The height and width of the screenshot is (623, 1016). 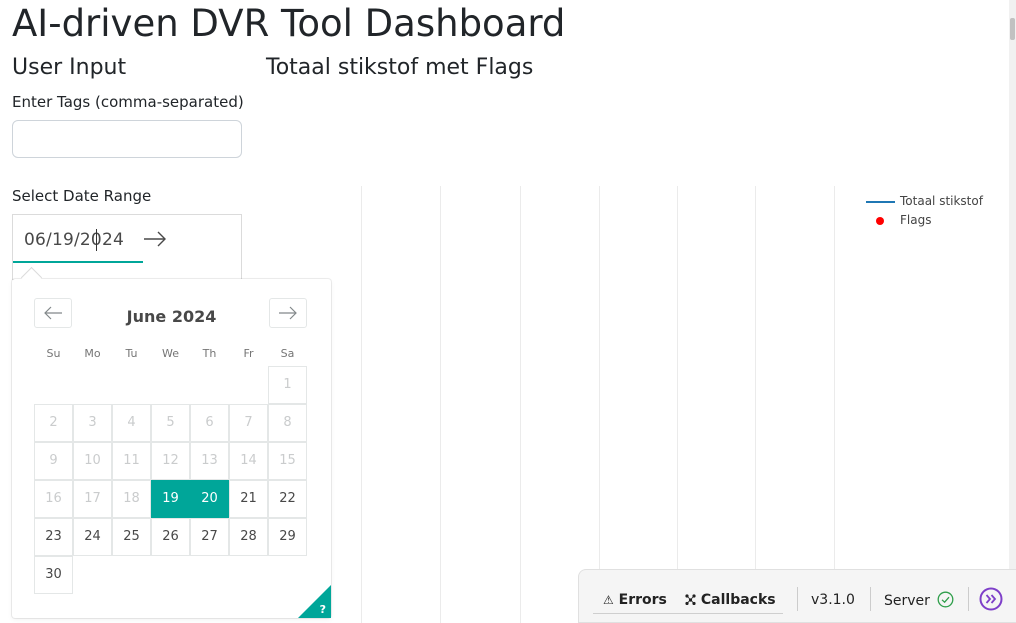 I want to click on calendar-day: 21, so click(x=248, y=499).